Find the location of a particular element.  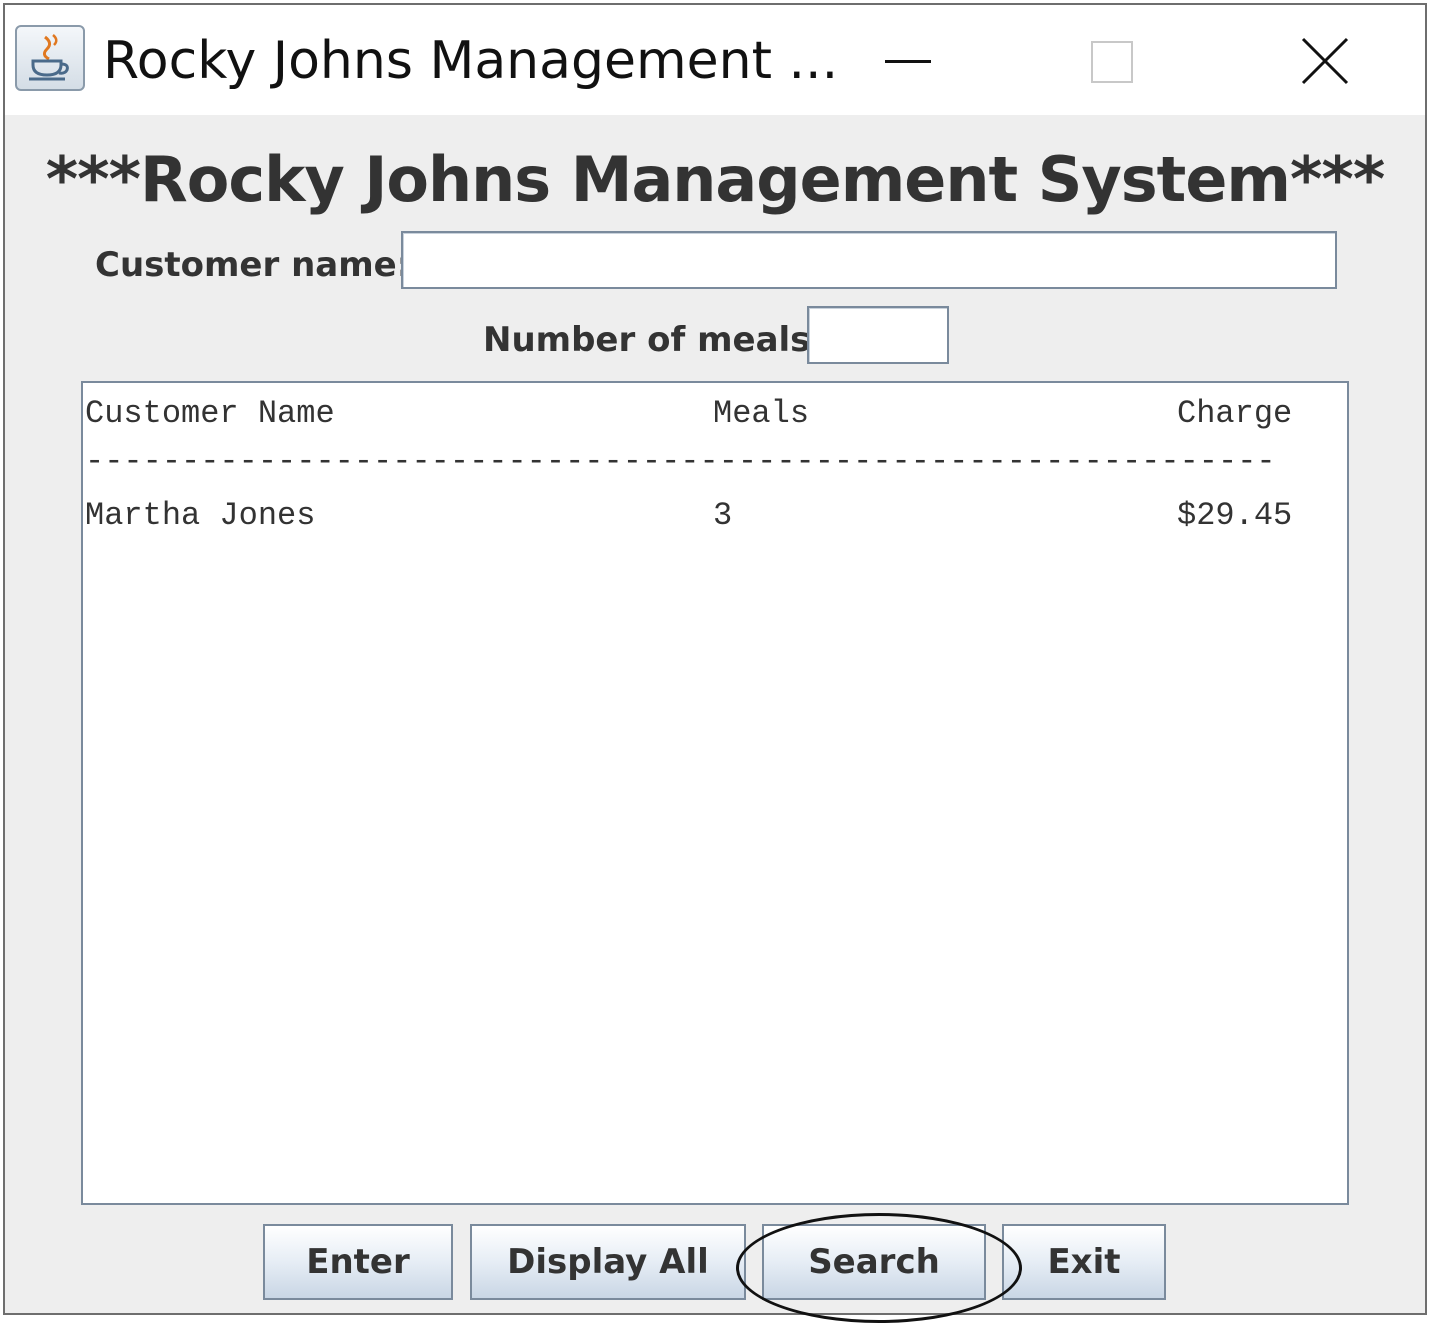

close-icon is located at coordinates (1325, 61).